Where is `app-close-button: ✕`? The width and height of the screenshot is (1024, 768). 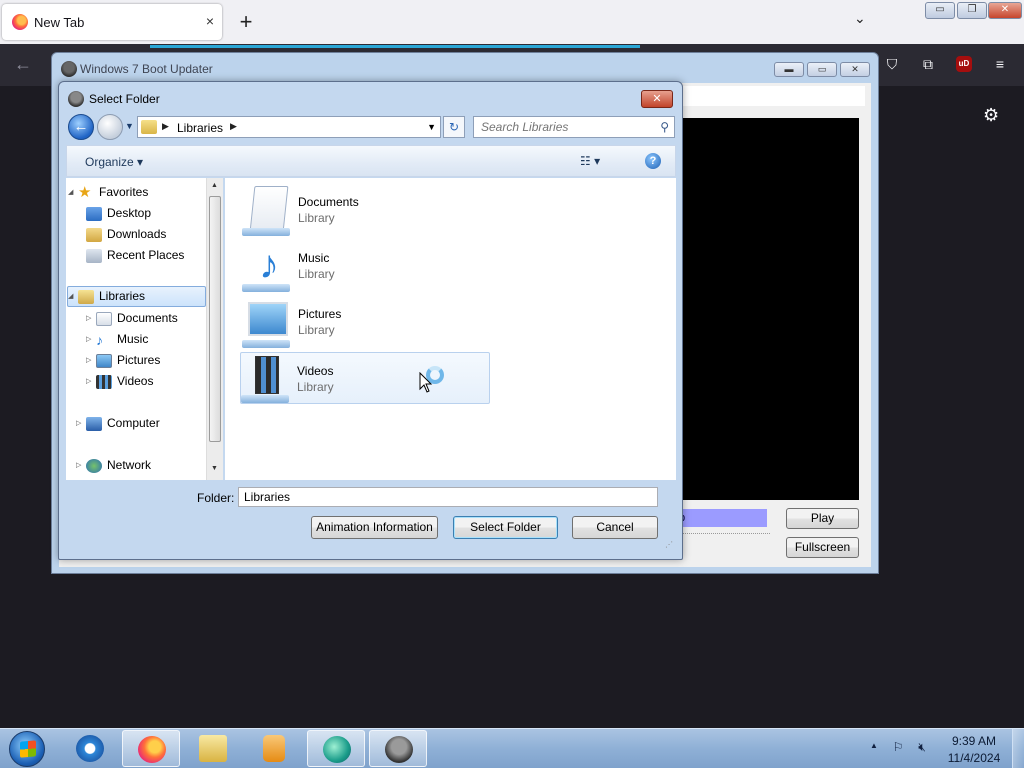 app-close-button: ✕ is located at coordinates (855, 69).